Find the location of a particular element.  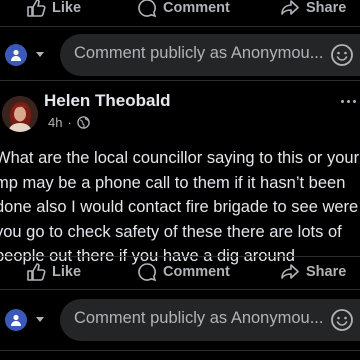

divider-actions-top is located at coordinates (180, 256).